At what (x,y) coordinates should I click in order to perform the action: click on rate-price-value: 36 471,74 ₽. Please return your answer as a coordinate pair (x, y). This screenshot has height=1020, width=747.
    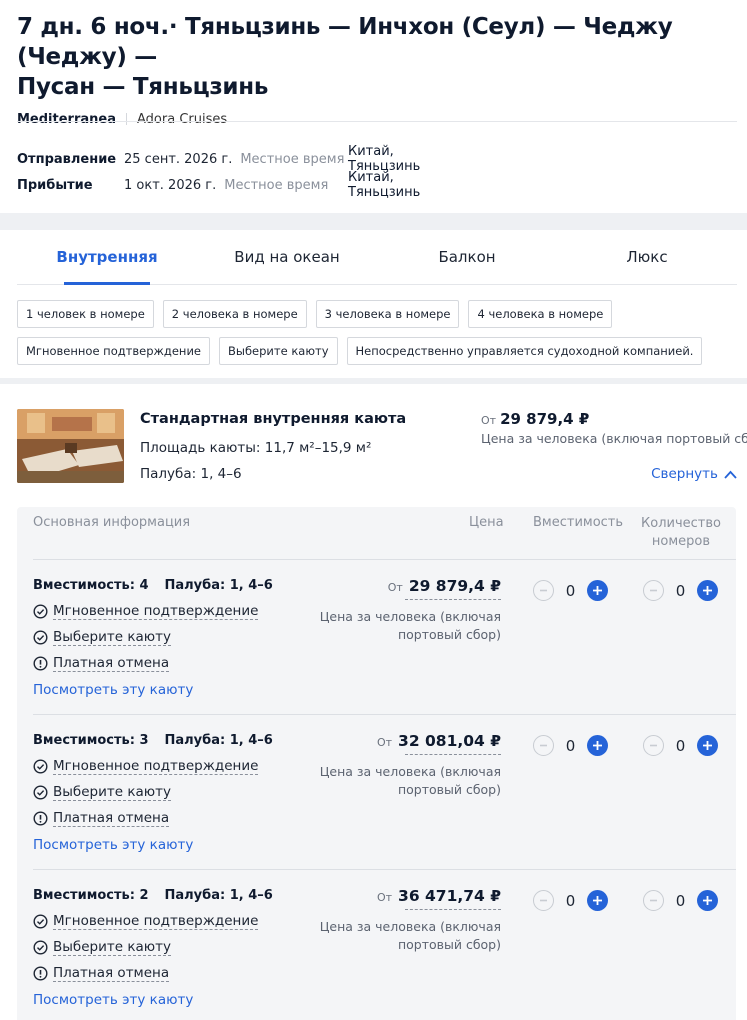
    Looking at the image, I should click on (449, 896).